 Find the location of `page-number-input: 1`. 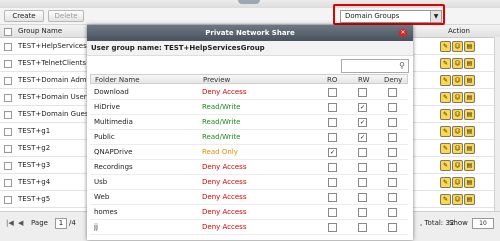

page-number-input: 1 is located at coordinates (61, 223).